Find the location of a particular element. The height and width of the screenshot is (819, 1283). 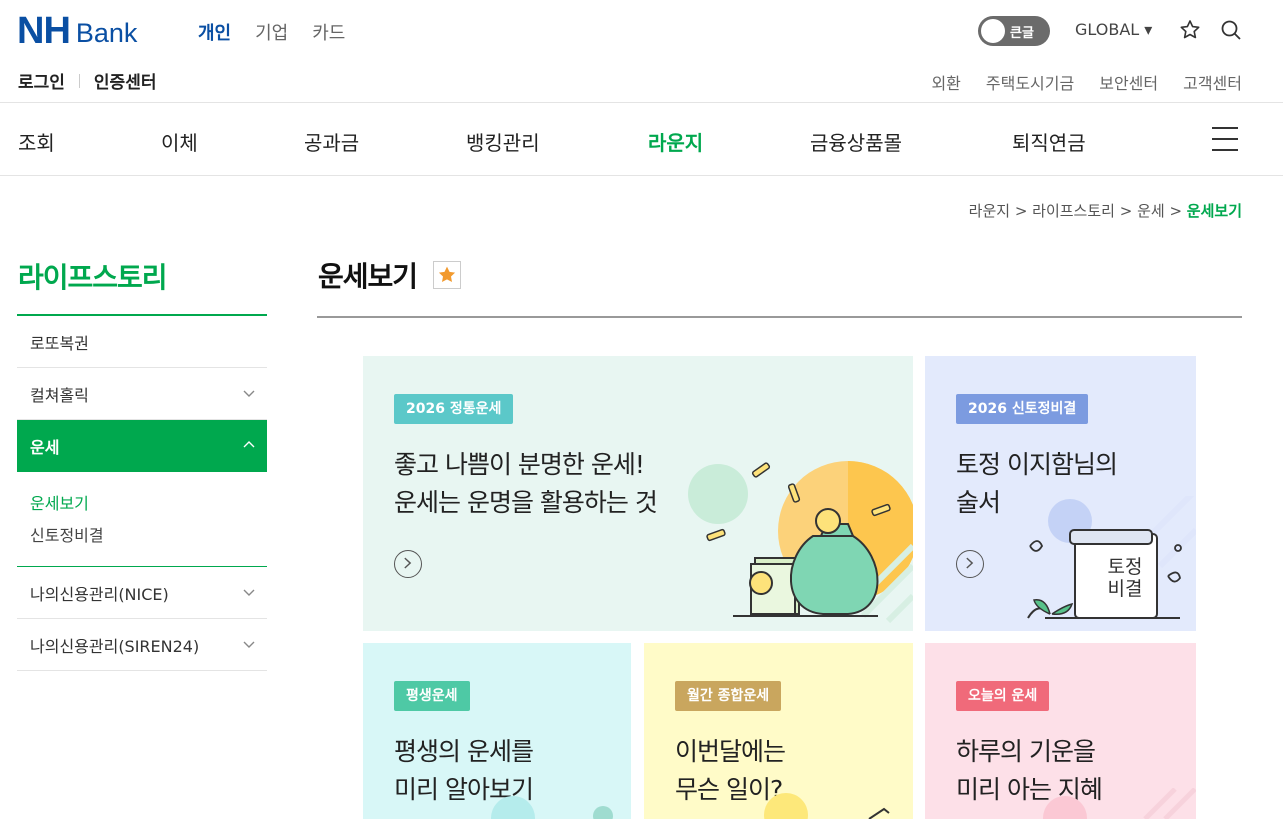

tab-card: 카드 is located at coordinates (328, 32).